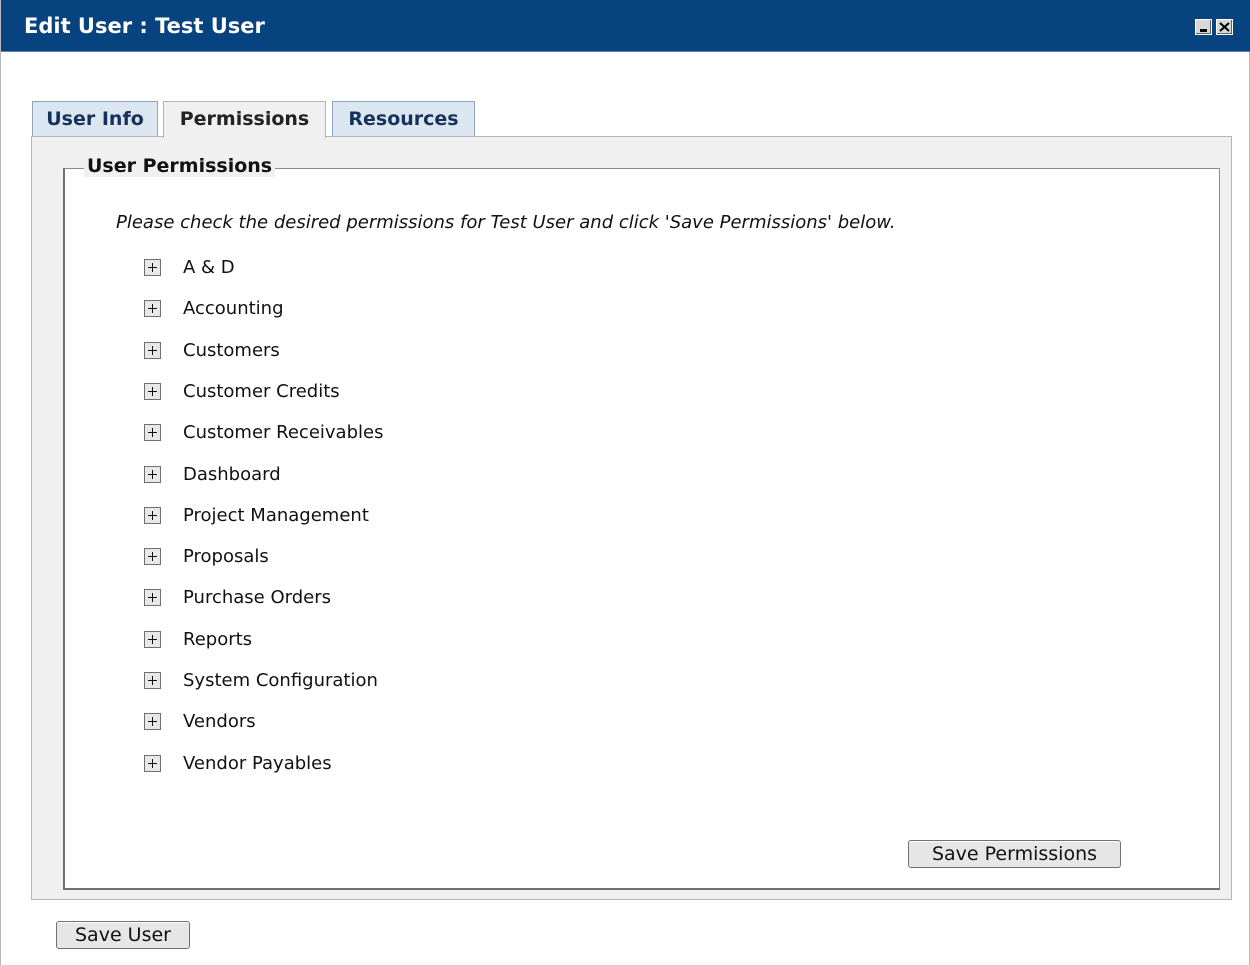 Image resolution: width=1250 pixels, height=965 pixels. I want to click on tab-resources: Resources, so click(403, 118).